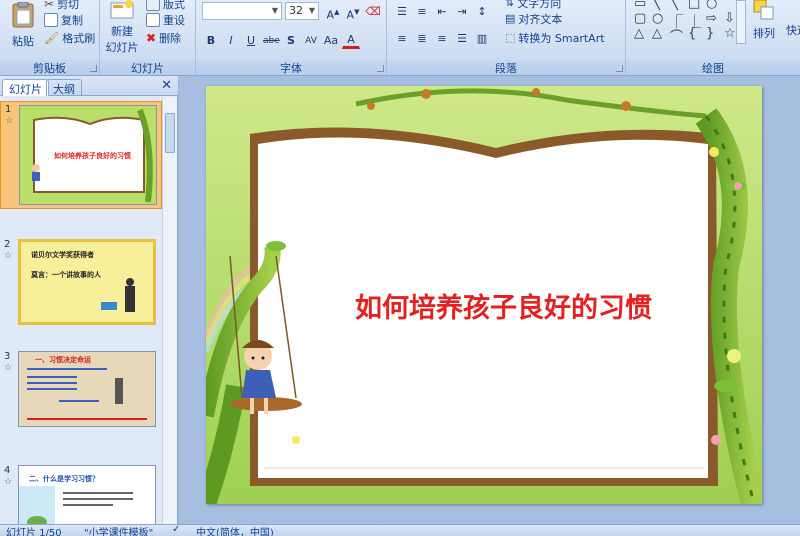 This screenshot has height=536, width=800. I want to click on clear-format-button: ⌫, so click(373, 11).